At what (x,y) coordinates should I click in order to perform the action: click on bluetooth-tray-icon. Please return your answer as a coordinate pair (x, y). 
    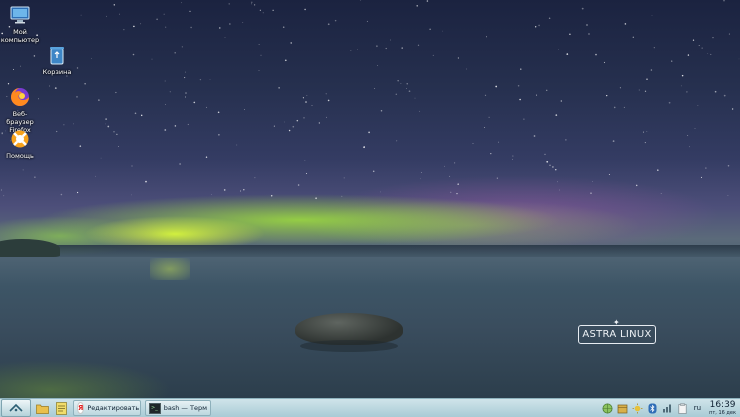
    Looking at the image, I should click on (652, 408).